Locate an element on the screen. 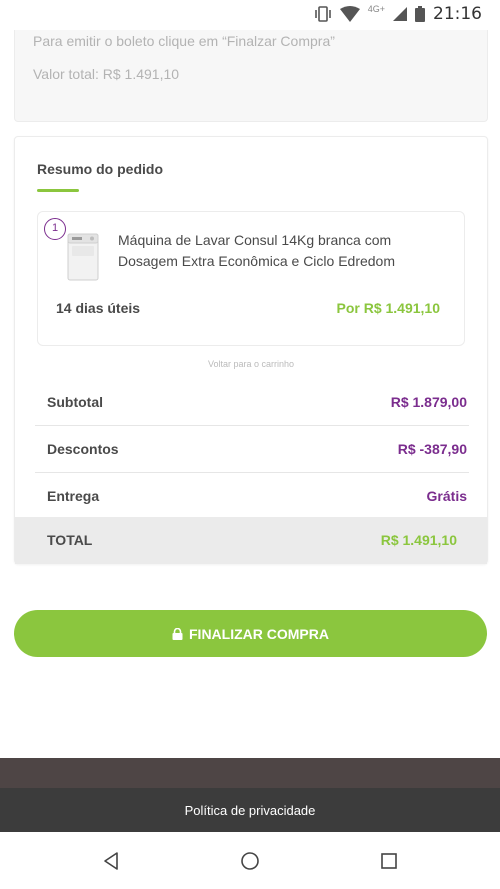 This screenshot has width=500, height=889. back-to-cart-link: Voltar para o carrinho is located at coordinates (251, 364).